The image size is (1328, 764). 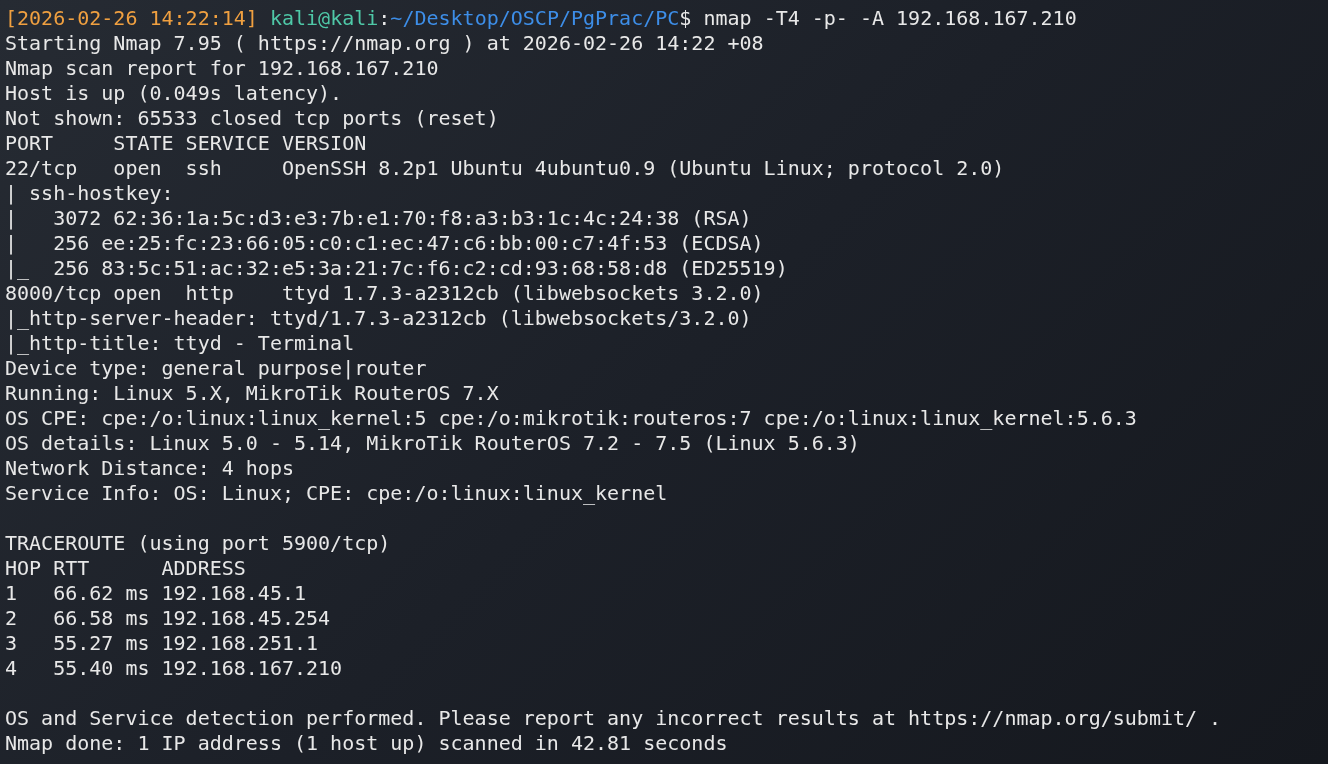 I want to click on output-line: TRACEROUTE (using port 5900/tcp), so click(x=198, y=543).